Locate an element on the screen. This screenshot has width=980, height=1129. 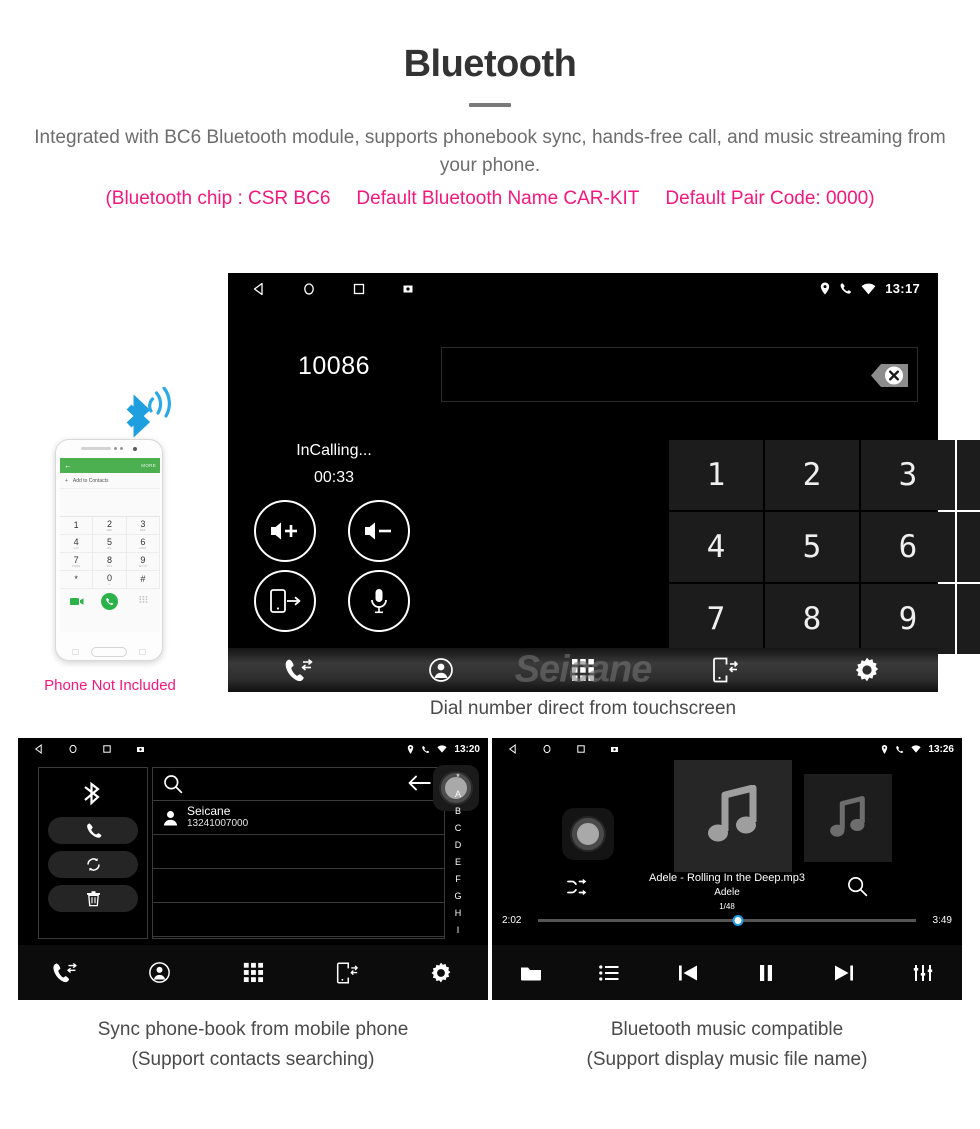
more-label: MORE is located at coordinates (148, 465).